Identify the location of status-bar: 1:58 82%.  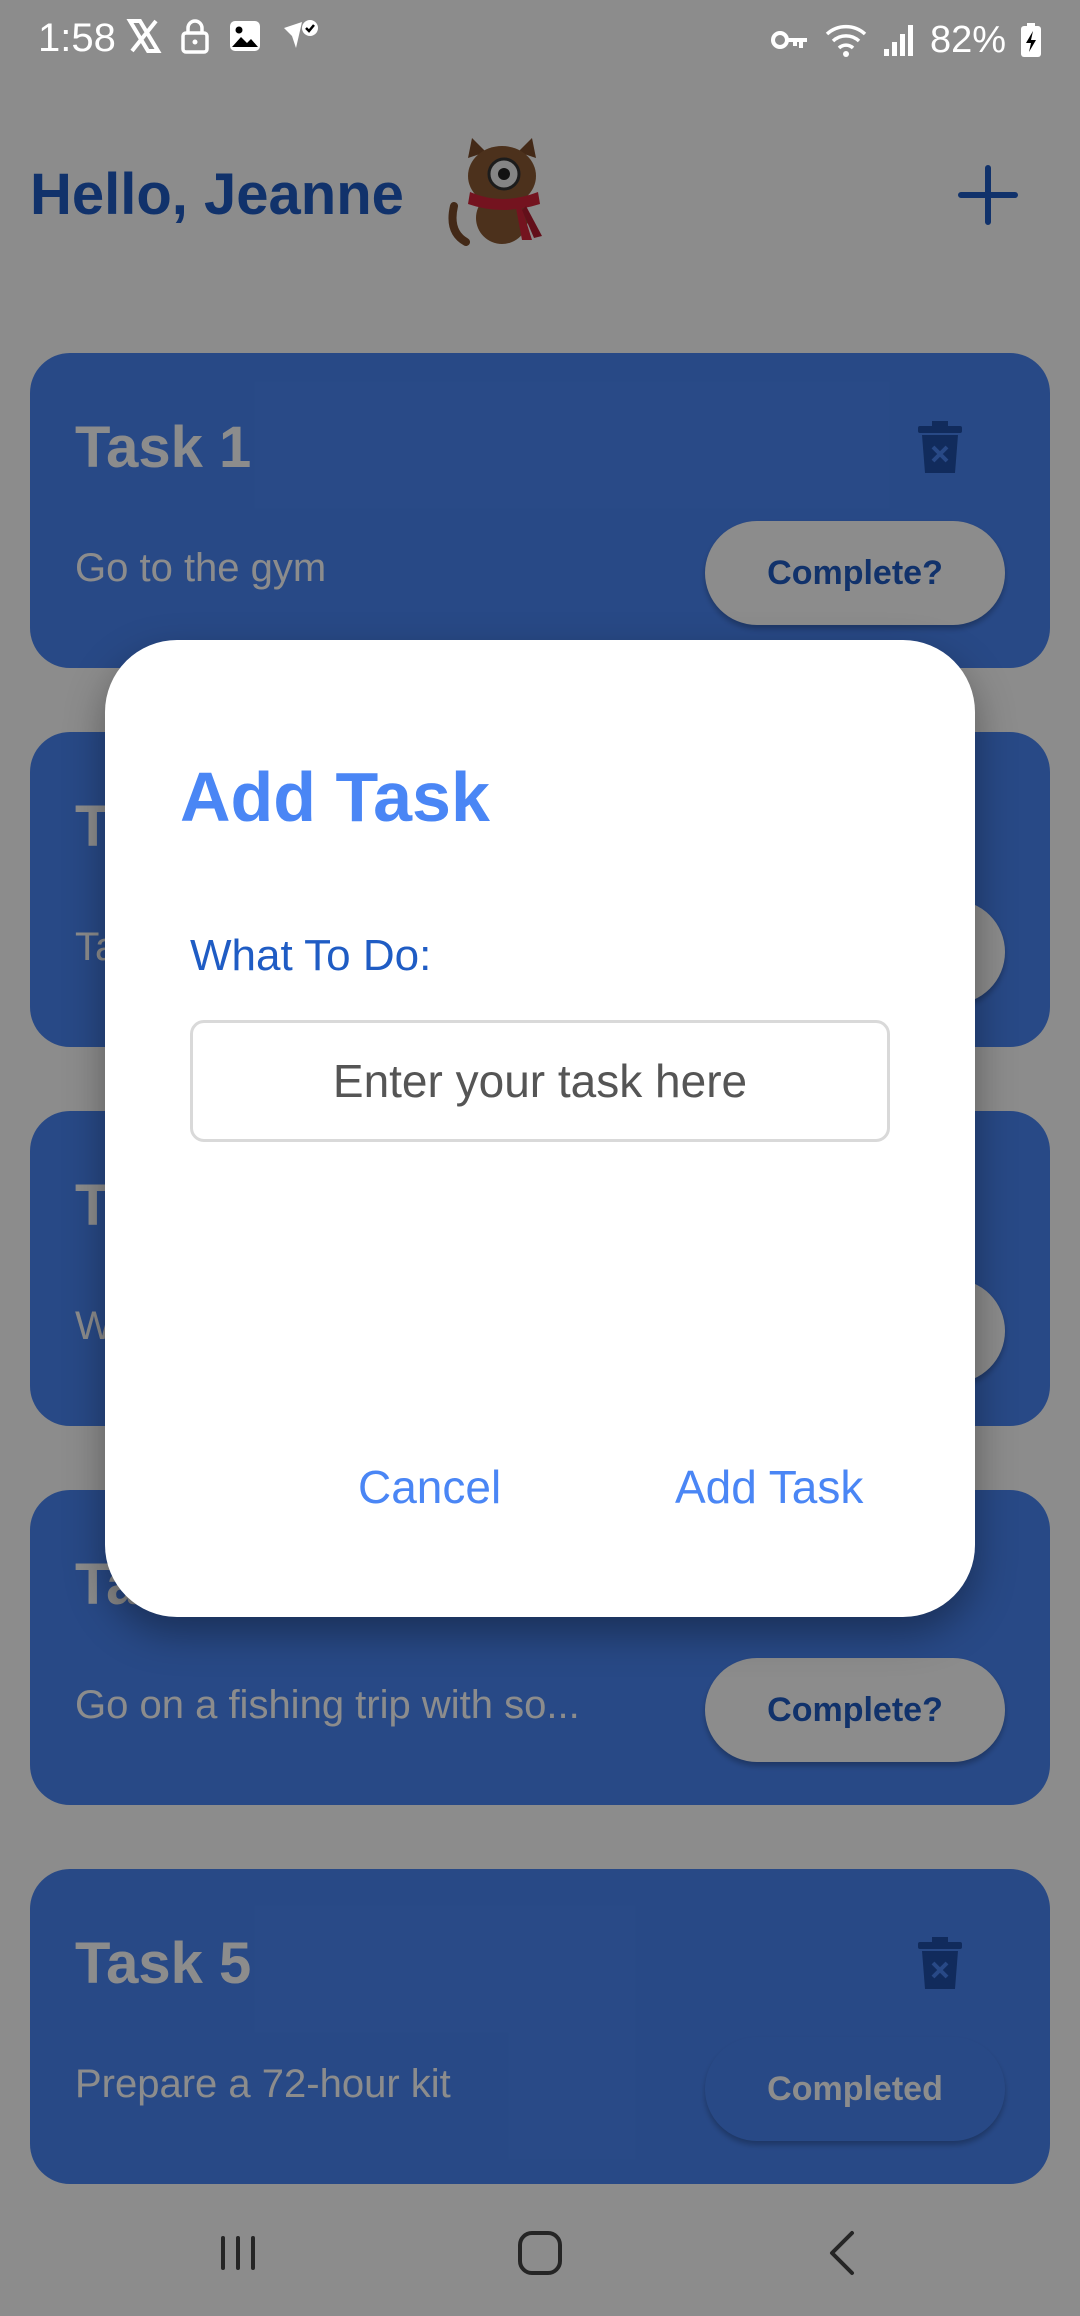
(540, 40).